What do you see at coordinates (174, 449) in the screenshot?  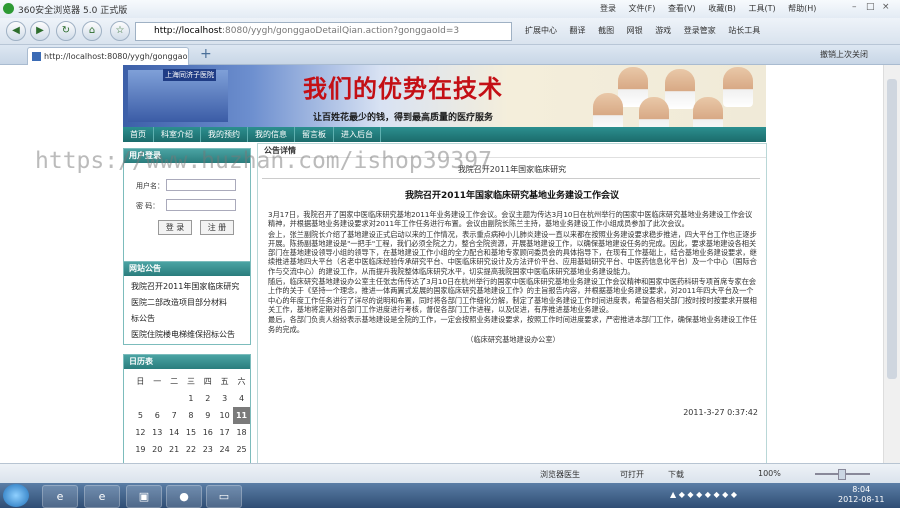 I see `calendar-day: 21` at bounding box center [174, 449].